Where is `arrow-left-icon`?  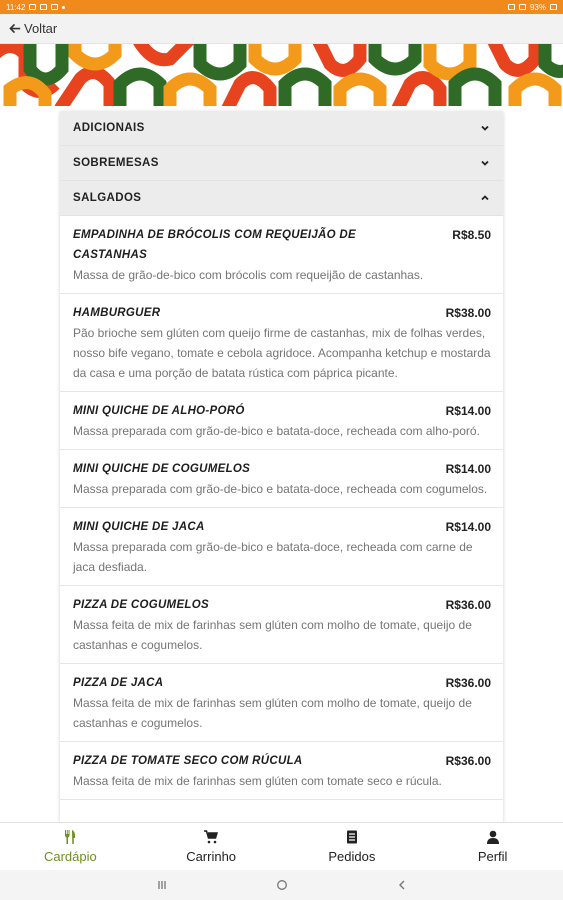 arrow-left-icon is located at coordinates (15, 28).